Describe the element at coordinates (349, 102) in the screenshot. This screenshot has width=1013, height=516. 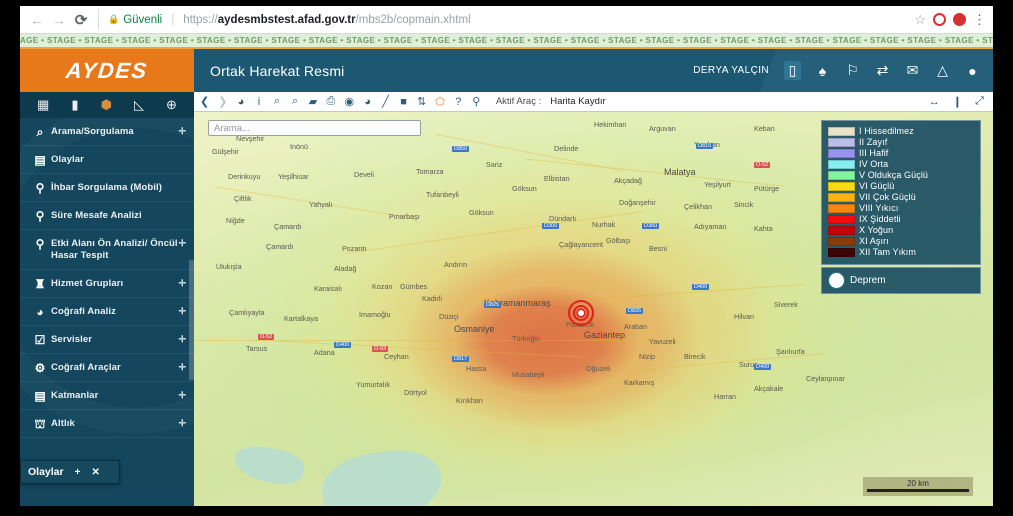
I see `eye-icon: ◉` at that location.